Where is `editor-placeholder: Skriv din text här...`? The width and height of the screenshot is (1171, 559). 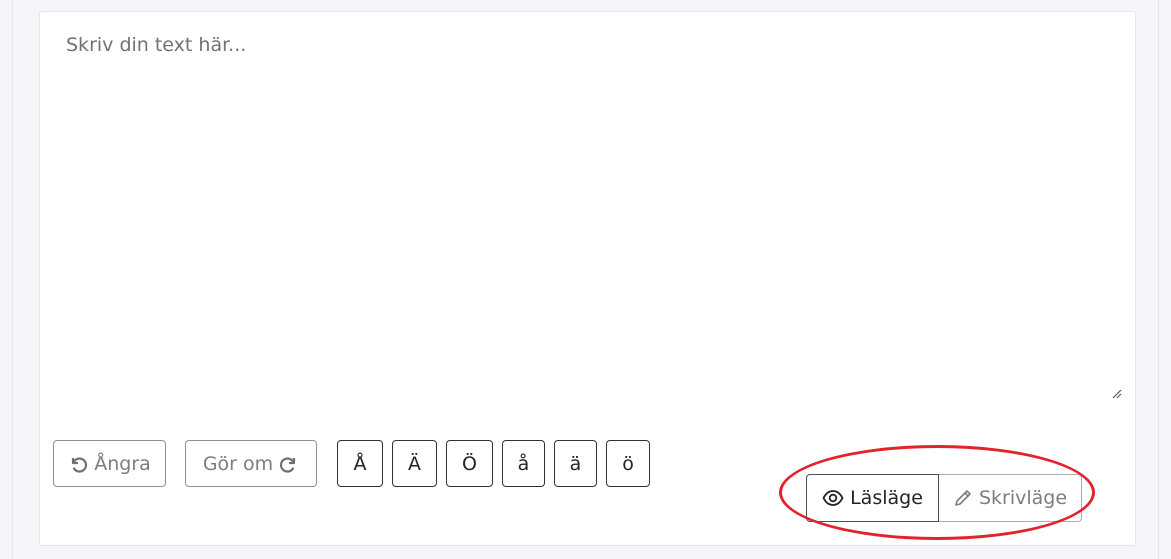 editor-placeholder: Skriv din text här... is located at coordinates (156, 45).